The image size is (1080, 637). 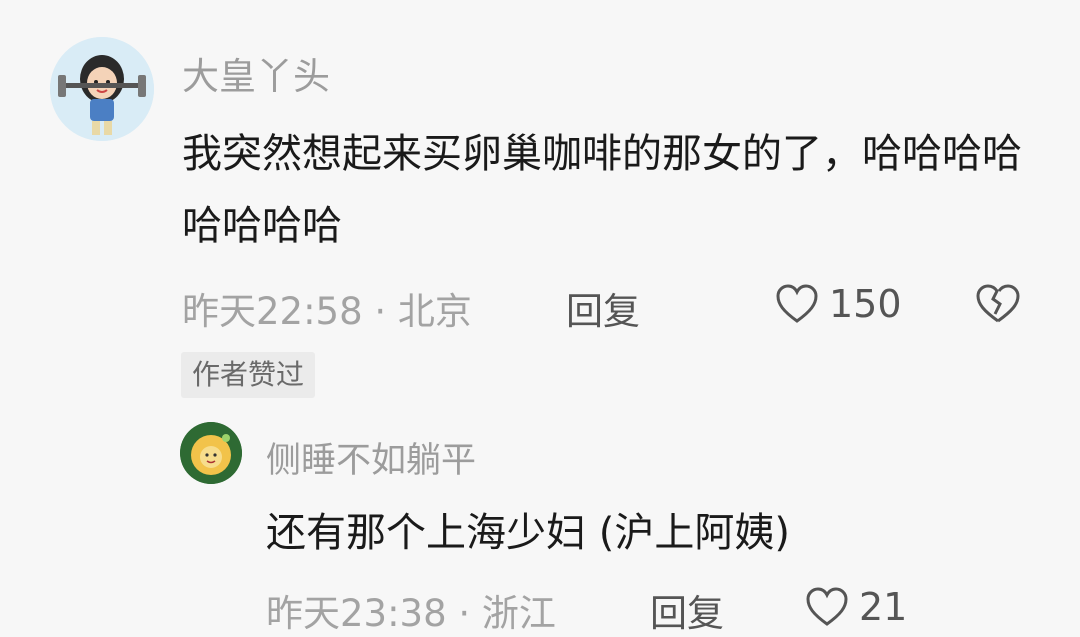 I want to click on like-count: 150, so click(x=865, y=304).